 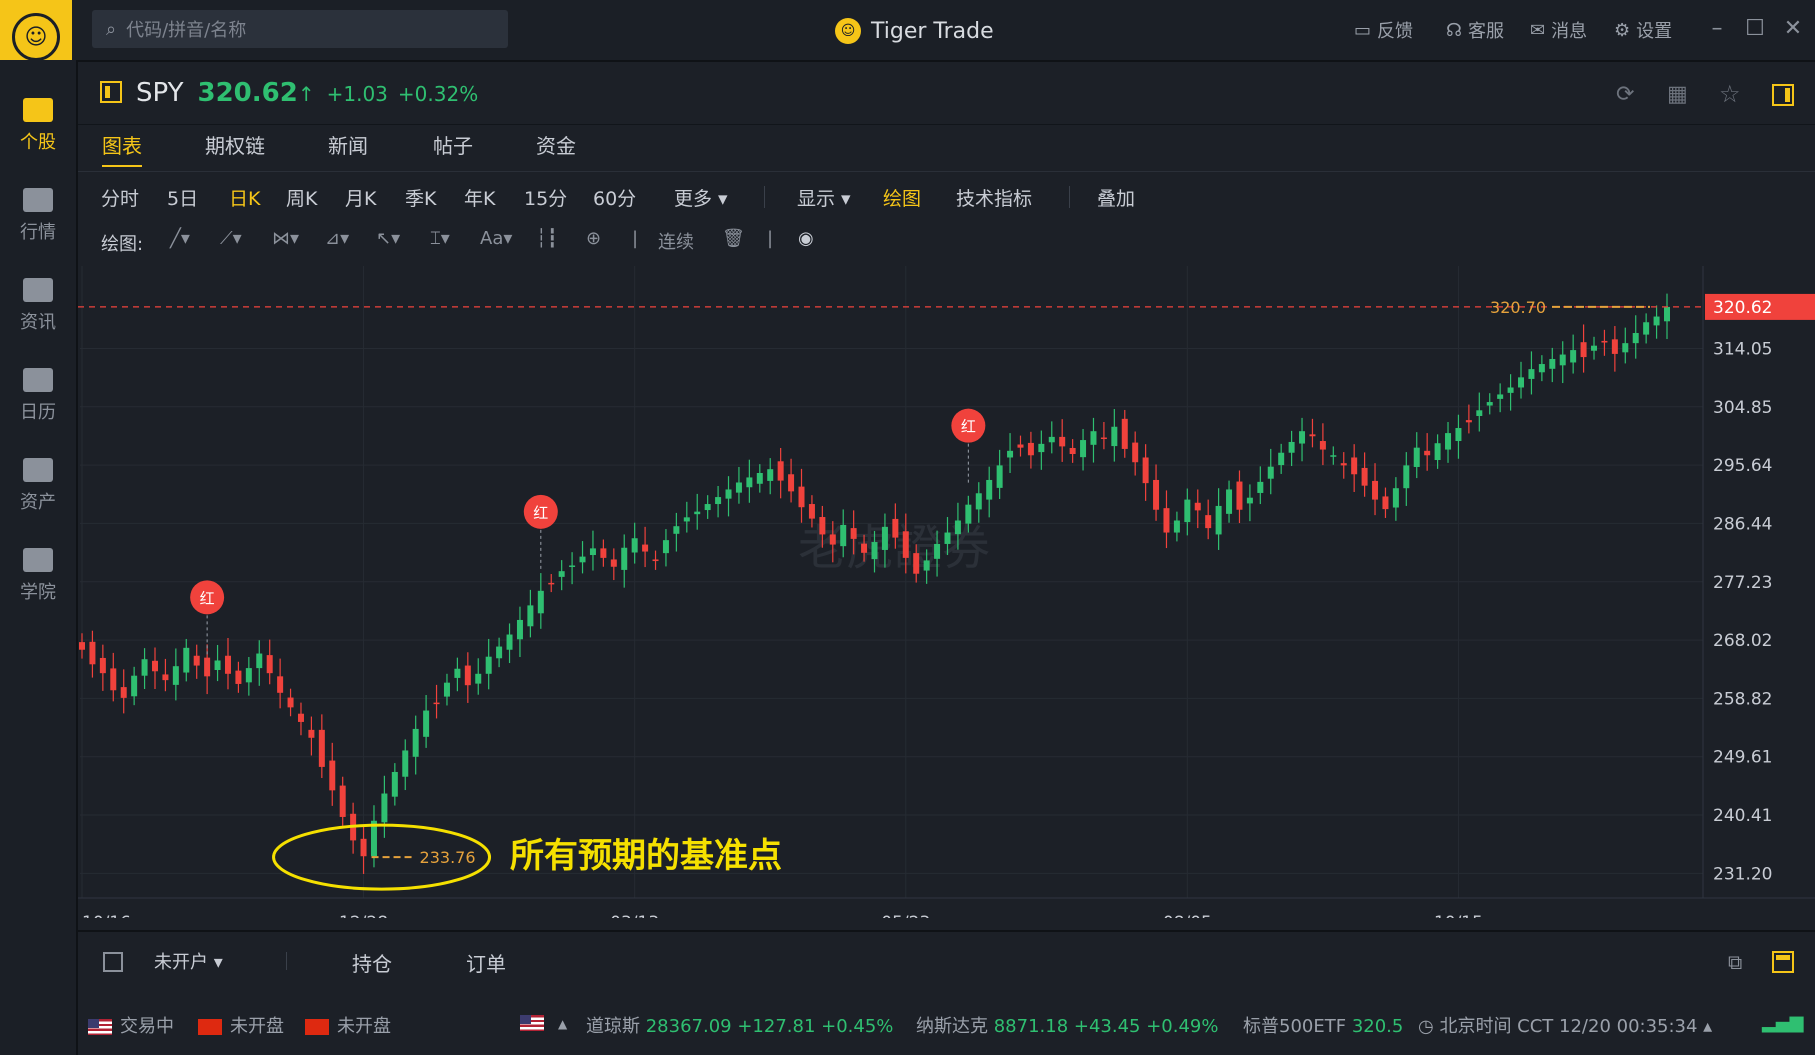 I want to click on y-tick-label: 240.41, so click(x=1742, y=816).